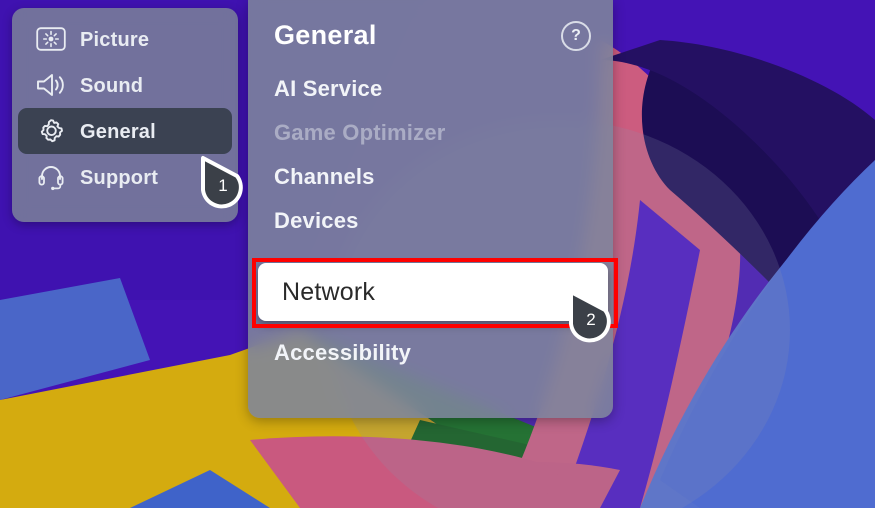  I want to click on gear-icon, so click(51, 131).